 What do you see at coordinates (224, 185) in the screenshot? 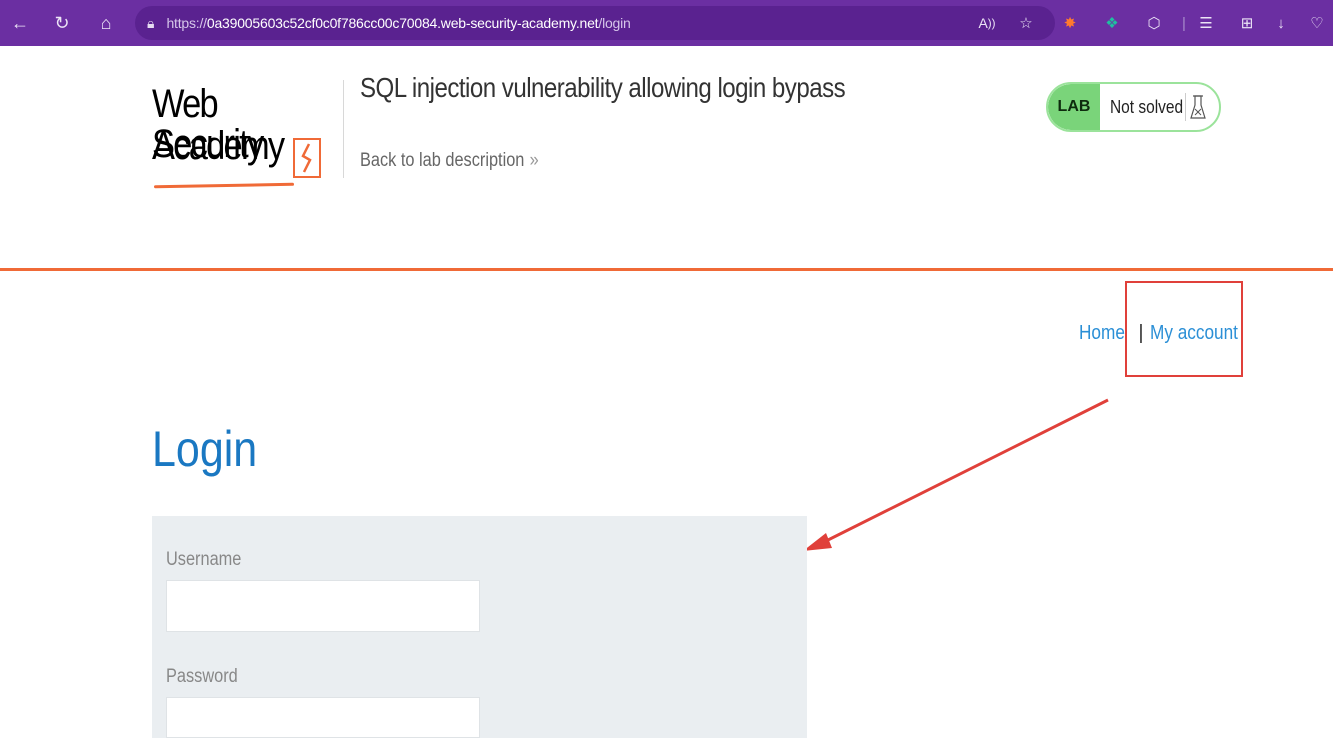
I see `logo-underline` at bounding box center [224, 185].